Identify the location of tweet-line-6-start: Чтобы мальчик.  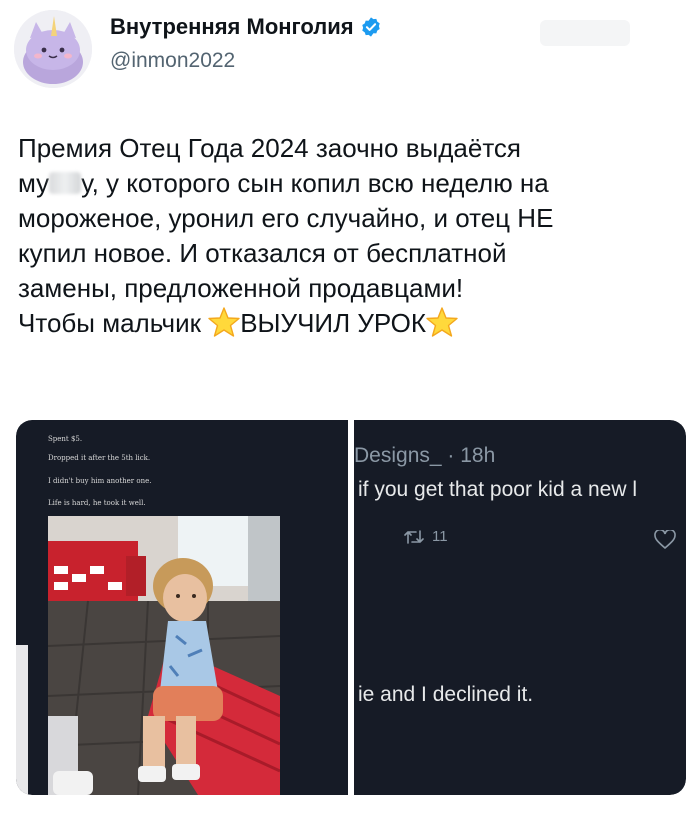
(113, 323).